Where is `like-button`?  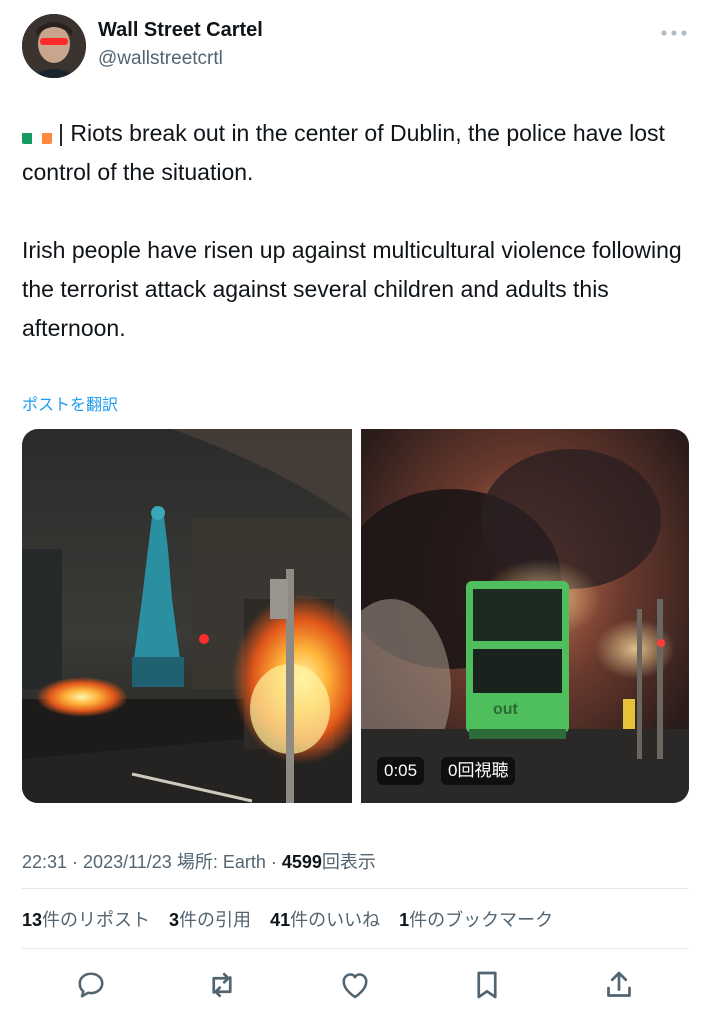 like-button is located at coordinates (355, 985).